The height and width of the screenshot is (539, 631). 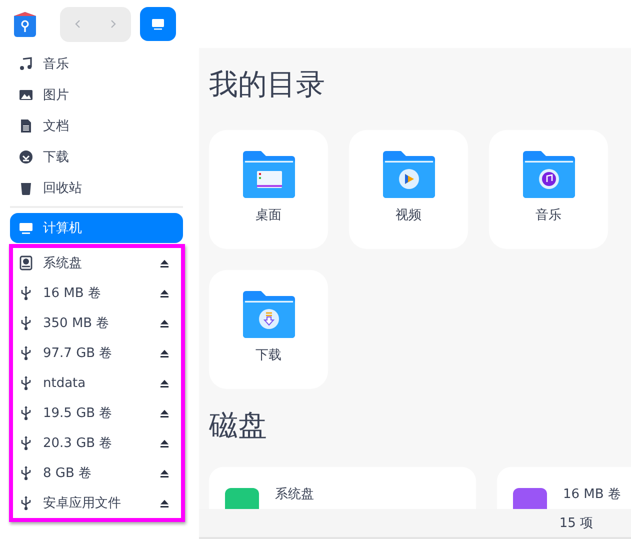 What do you see at coordinates (342, 488) in the screenshot?
I see `disk-card: 系统盘` at bounding box center [342, 488].